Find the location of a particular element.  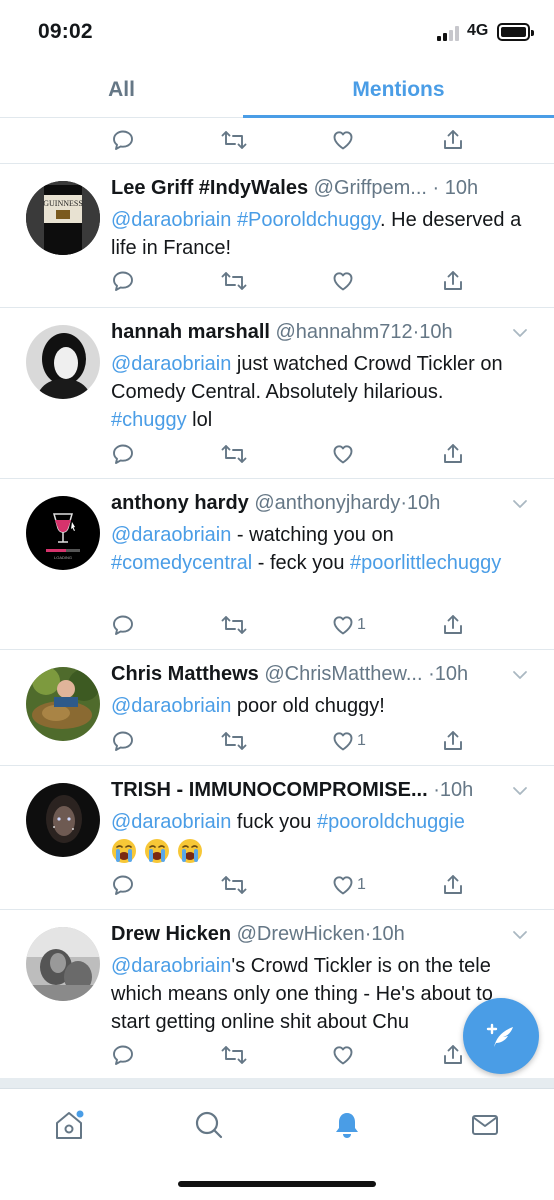

search-icon is located at coordinates (209, 1125).